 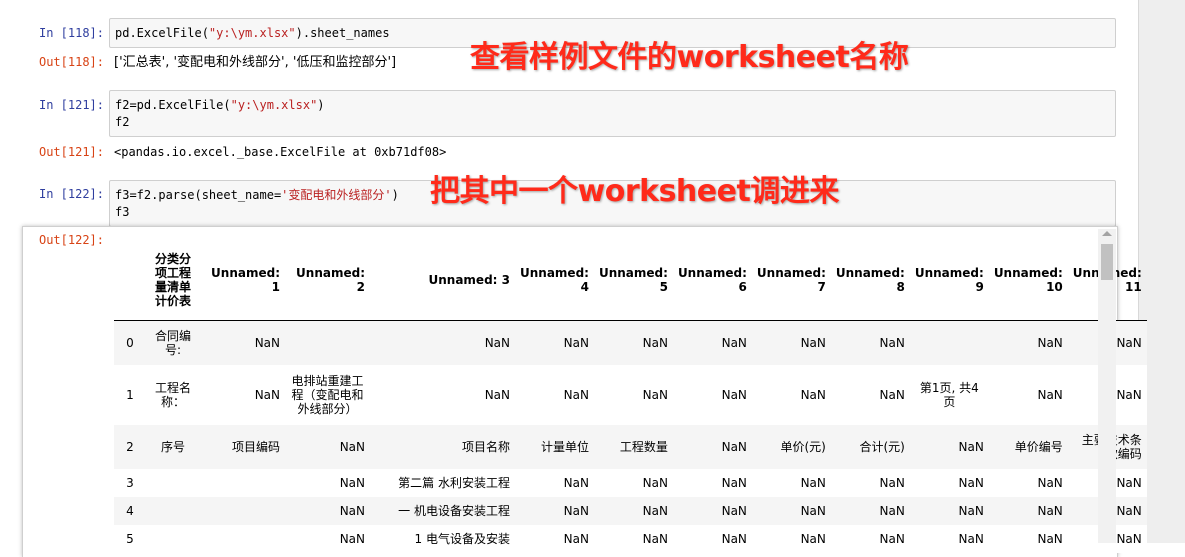 I want to click on code-string: '变配电和外线部分', so click(x=336, y=195).